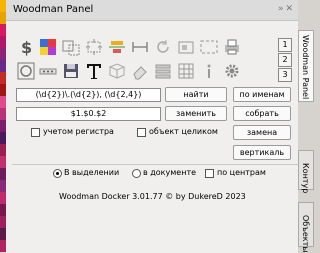  Describe the element at coordinates (35, 132) in the screenshot. I see `case-sensitive-checkbox` at that location.